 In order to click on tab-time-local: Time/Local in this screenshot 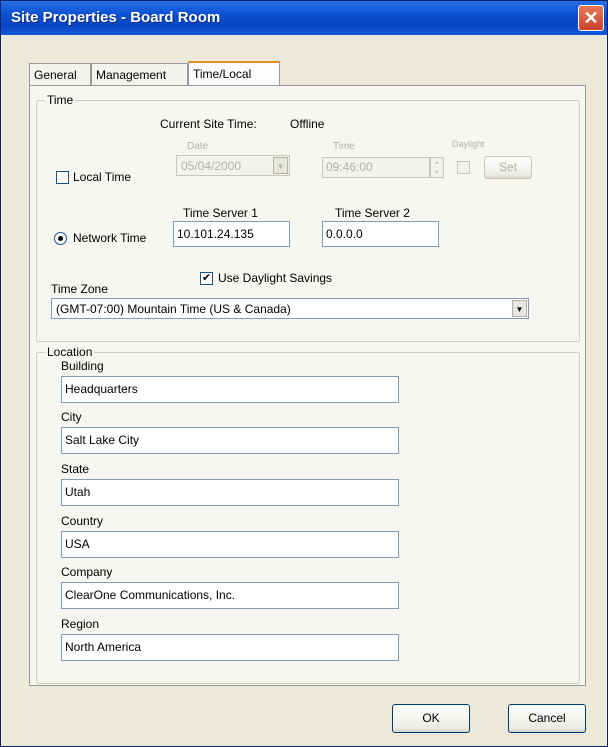, I will do `click(234, 73)`.